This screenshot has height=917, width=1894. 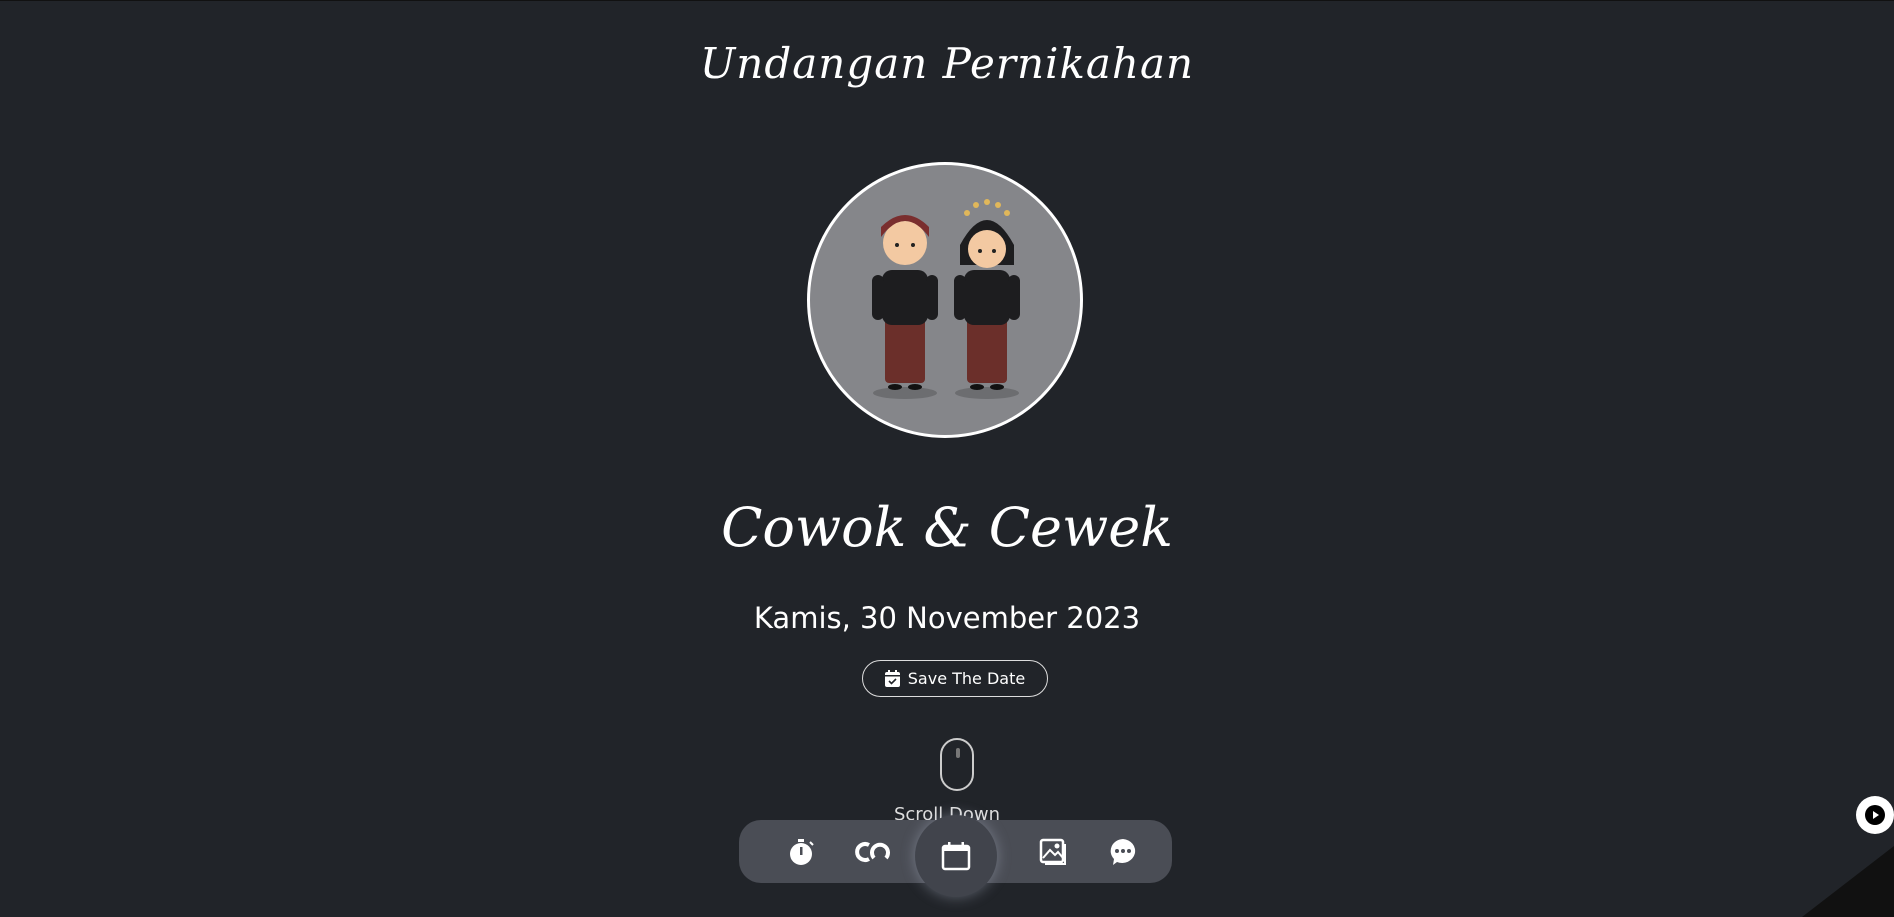 I want to click on nav-countdown, so click(x=802, y=851).